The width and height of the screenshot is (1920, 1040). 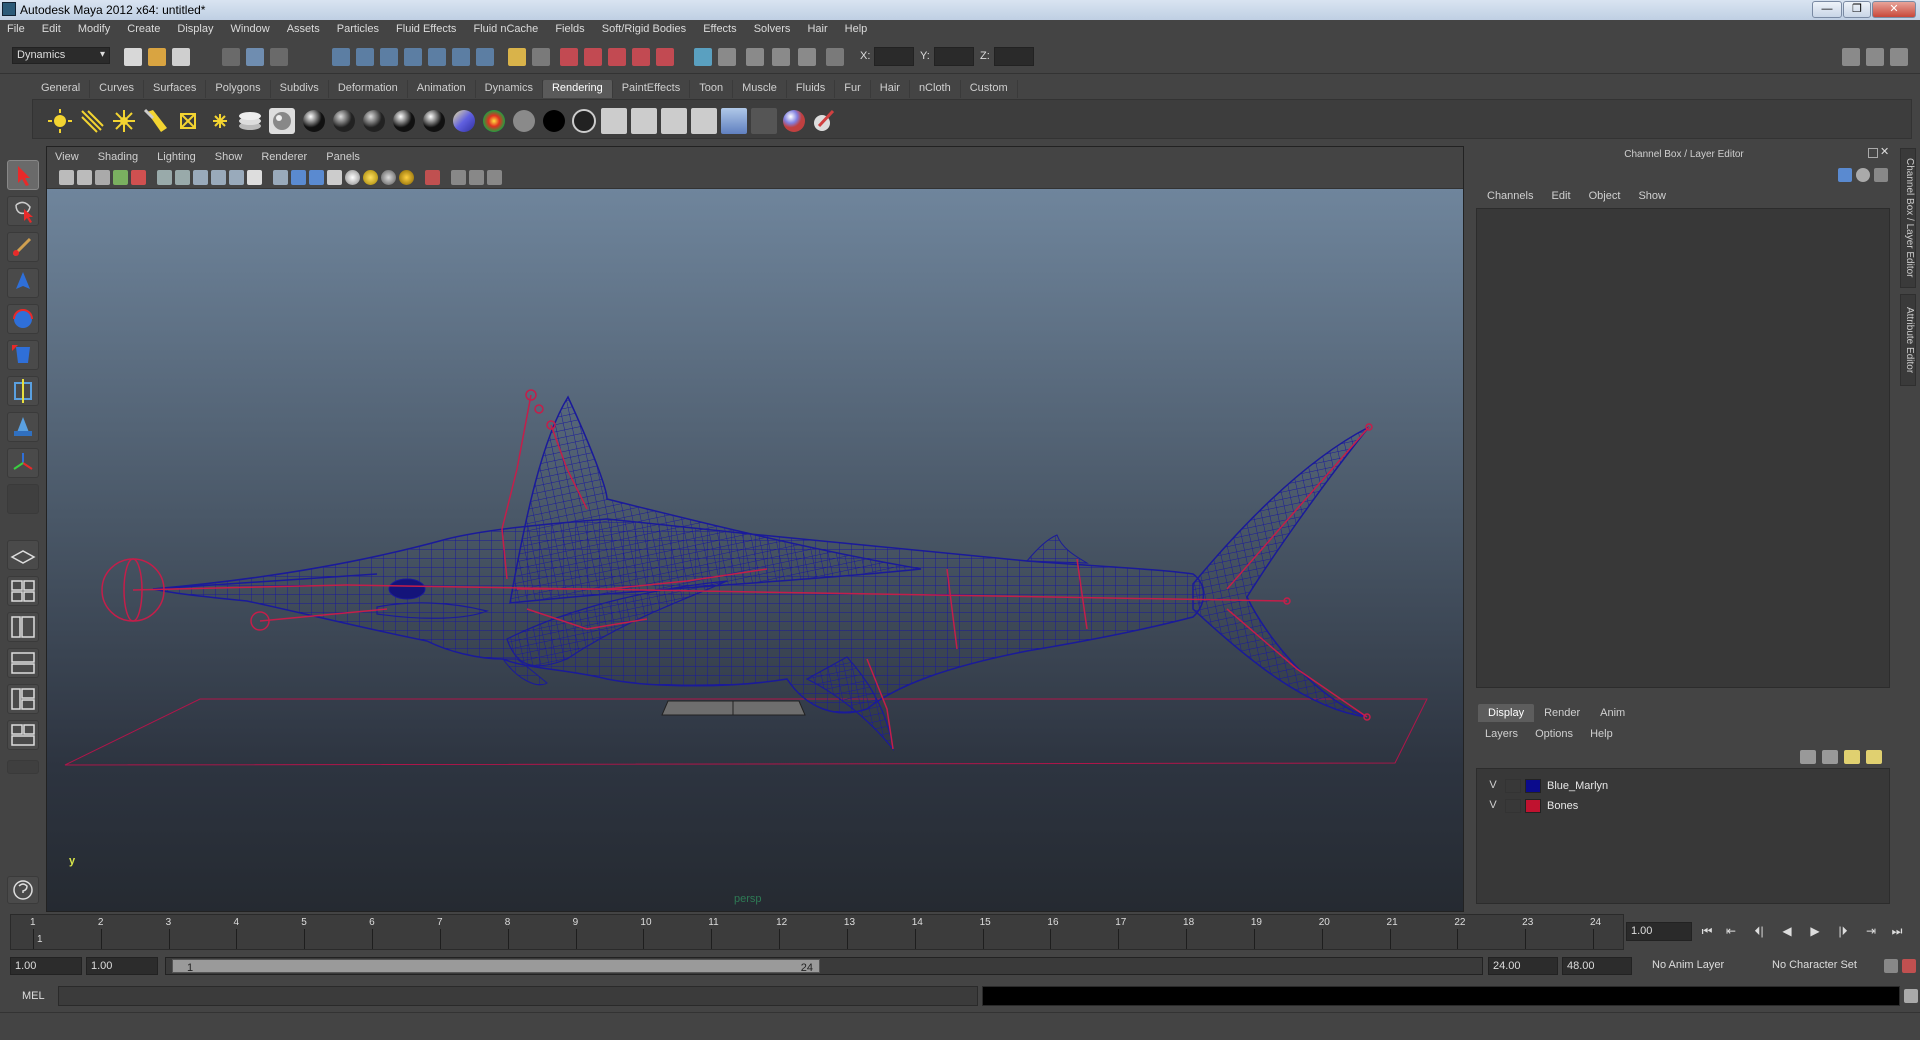 I want to click on shelf-tab-hair: Hair, so click(x=890, y=89).